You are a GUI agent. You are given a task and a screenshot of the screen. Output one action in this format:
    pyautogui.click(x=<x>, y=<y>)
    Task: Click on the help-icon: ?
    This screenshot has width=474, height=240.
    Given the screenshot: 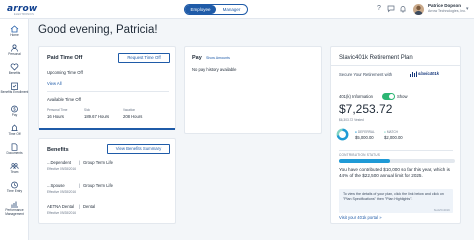 What is the action you would take?
    pyautogui.click(x=379, y=9)
    